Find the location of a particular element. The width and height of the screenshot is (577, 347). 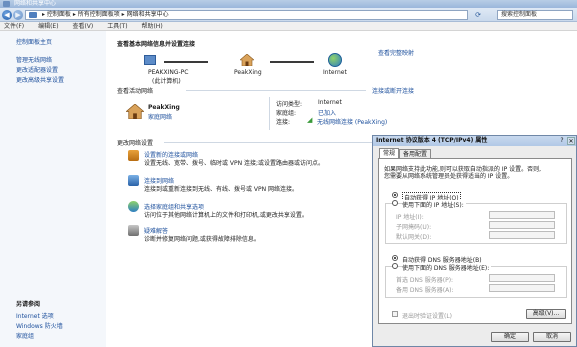

connect-network-icon is located at coordinates (133, 180).